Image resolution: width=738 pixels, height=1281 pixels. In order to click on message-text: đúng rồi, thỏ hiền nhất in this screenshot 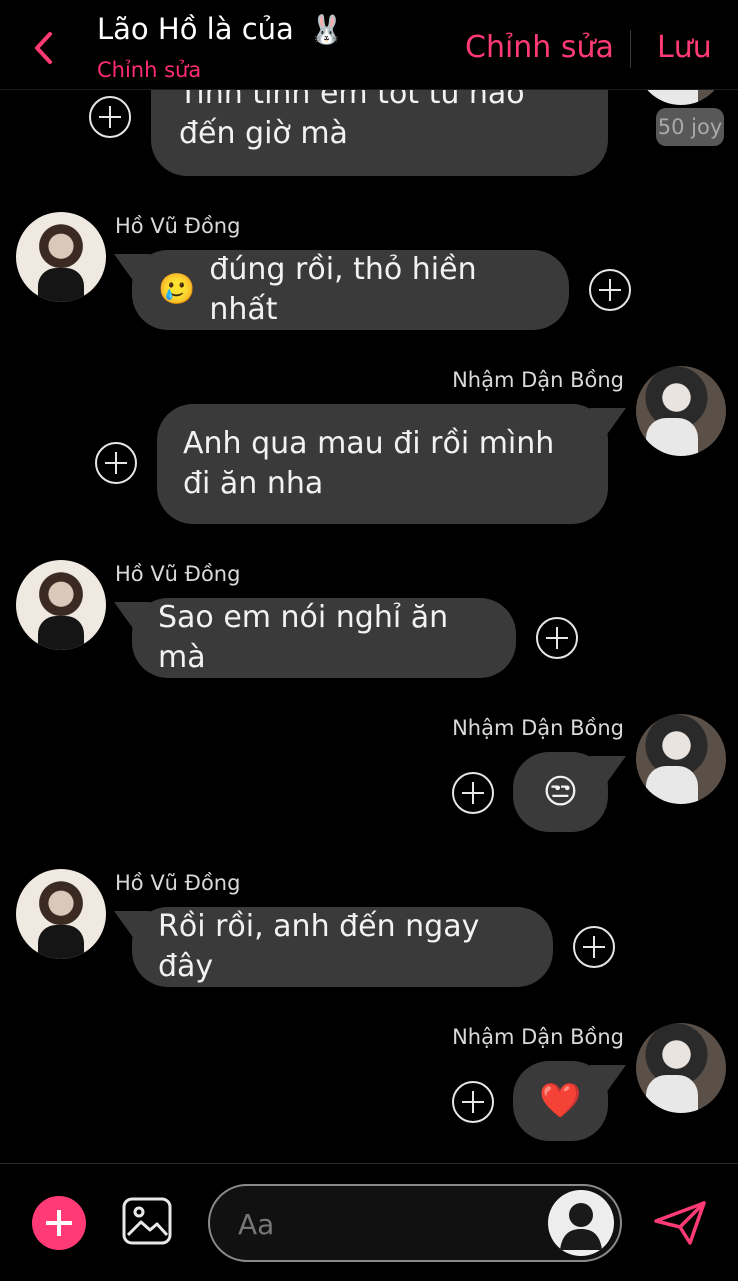, I will do `click(343, 289)`.